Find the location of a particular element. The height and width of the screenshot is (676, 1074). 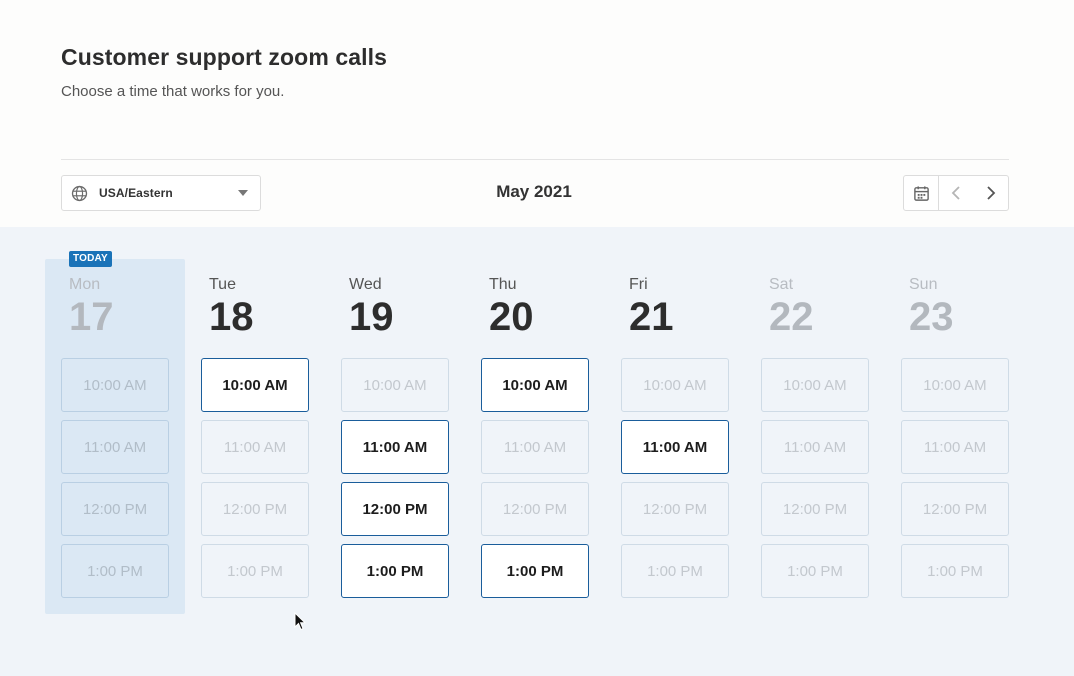

chevron-left-icon is located at coordinates (956, 193).